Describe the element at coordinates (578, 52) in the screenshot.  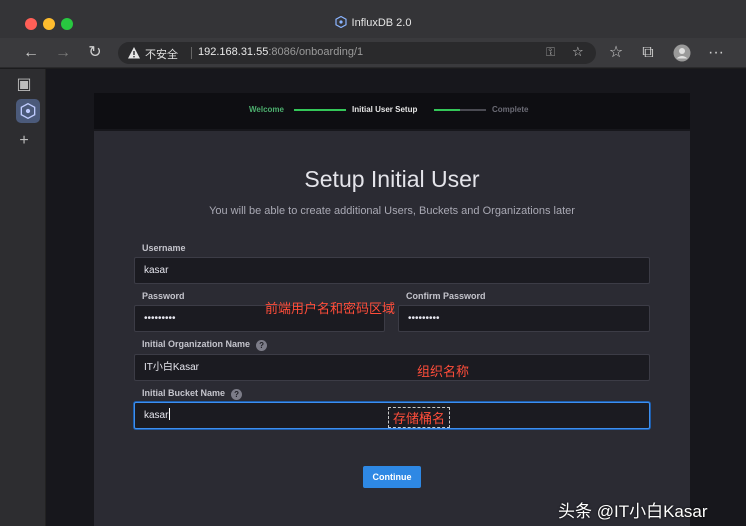
I see `add-favorite-icon: ☆` at that location.